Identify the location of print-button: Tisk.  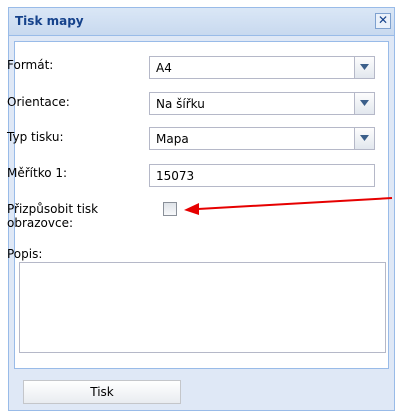
(102, 392).